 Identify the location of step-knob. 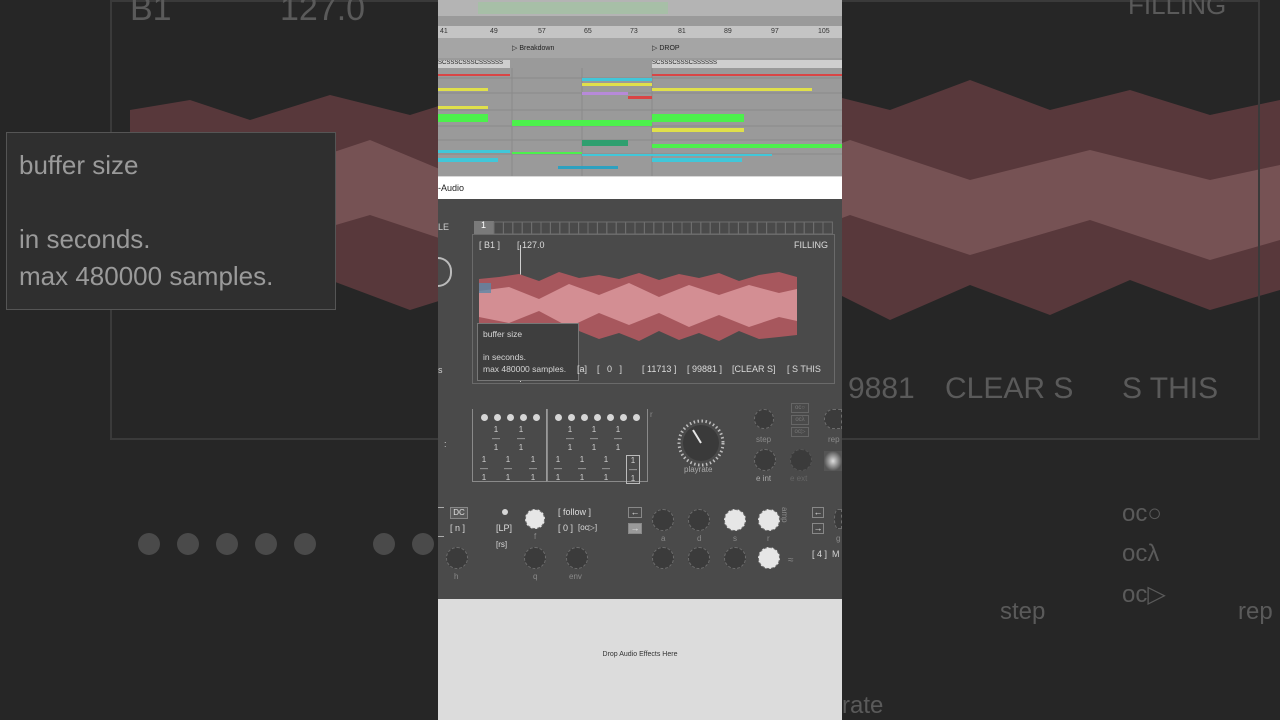
(764, 419).